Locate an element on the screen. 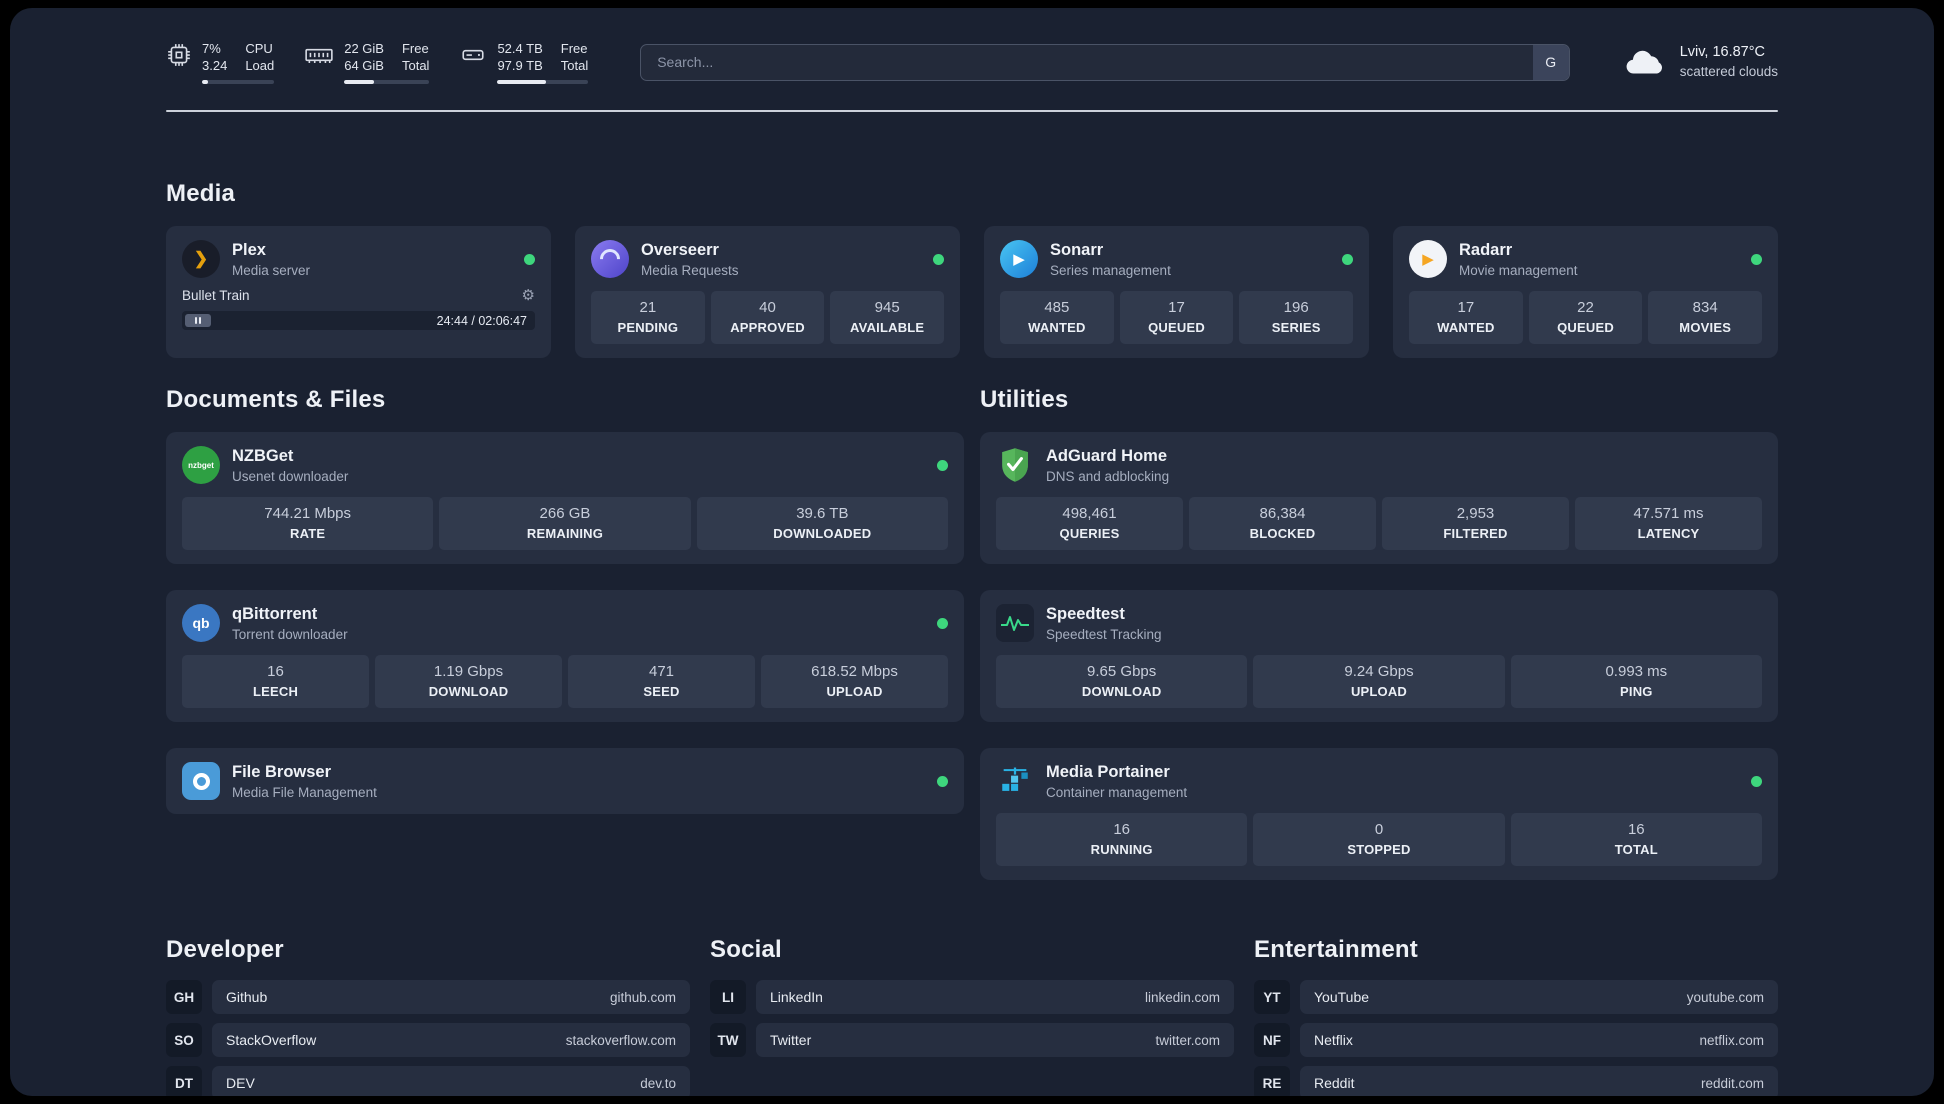 The height and width of the screenshot is (1104, 1944). media-section-title: Media is located at coordinates (201, 193).